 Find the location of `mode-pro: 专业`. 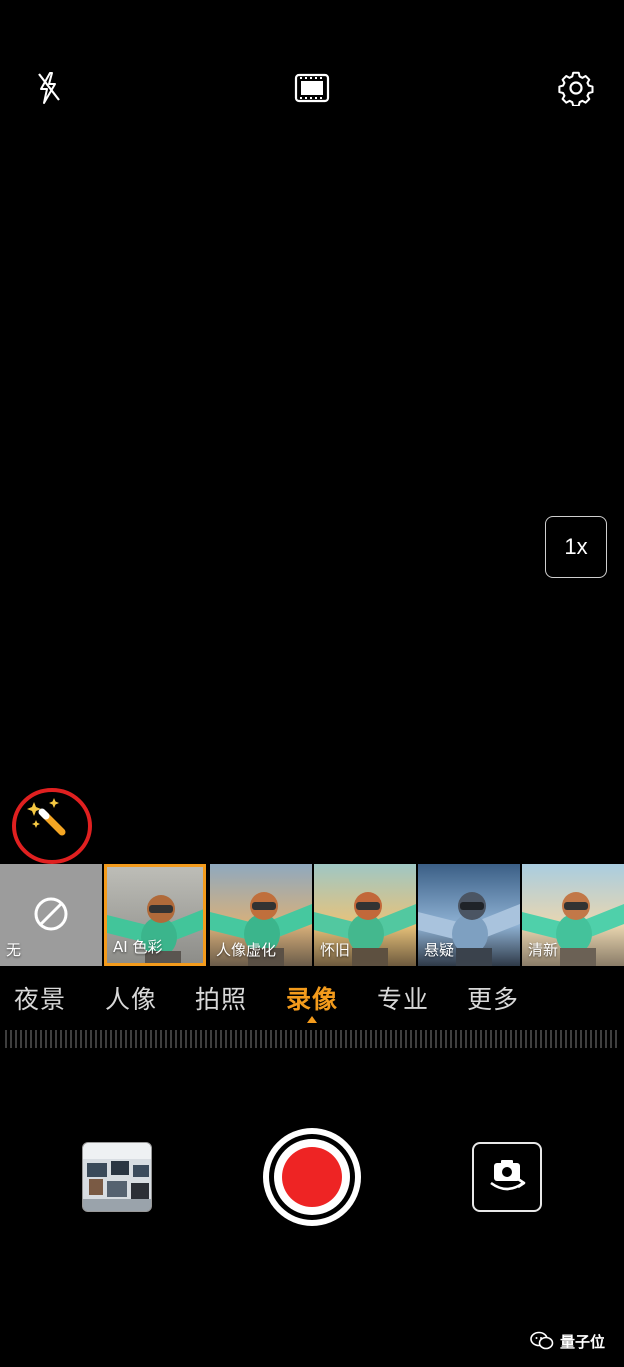

mode-pro: 专业 is located at coordinates (403, 998).